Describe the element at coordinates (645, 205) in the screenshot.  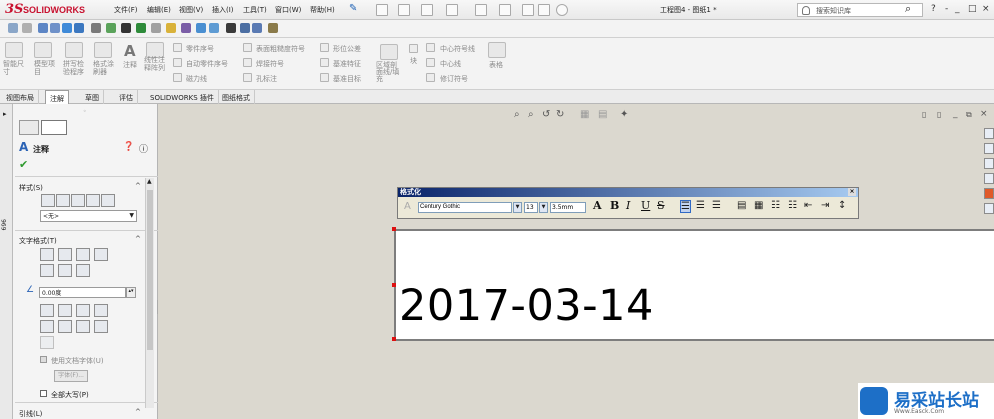
I see `underline-button: U` at that location.